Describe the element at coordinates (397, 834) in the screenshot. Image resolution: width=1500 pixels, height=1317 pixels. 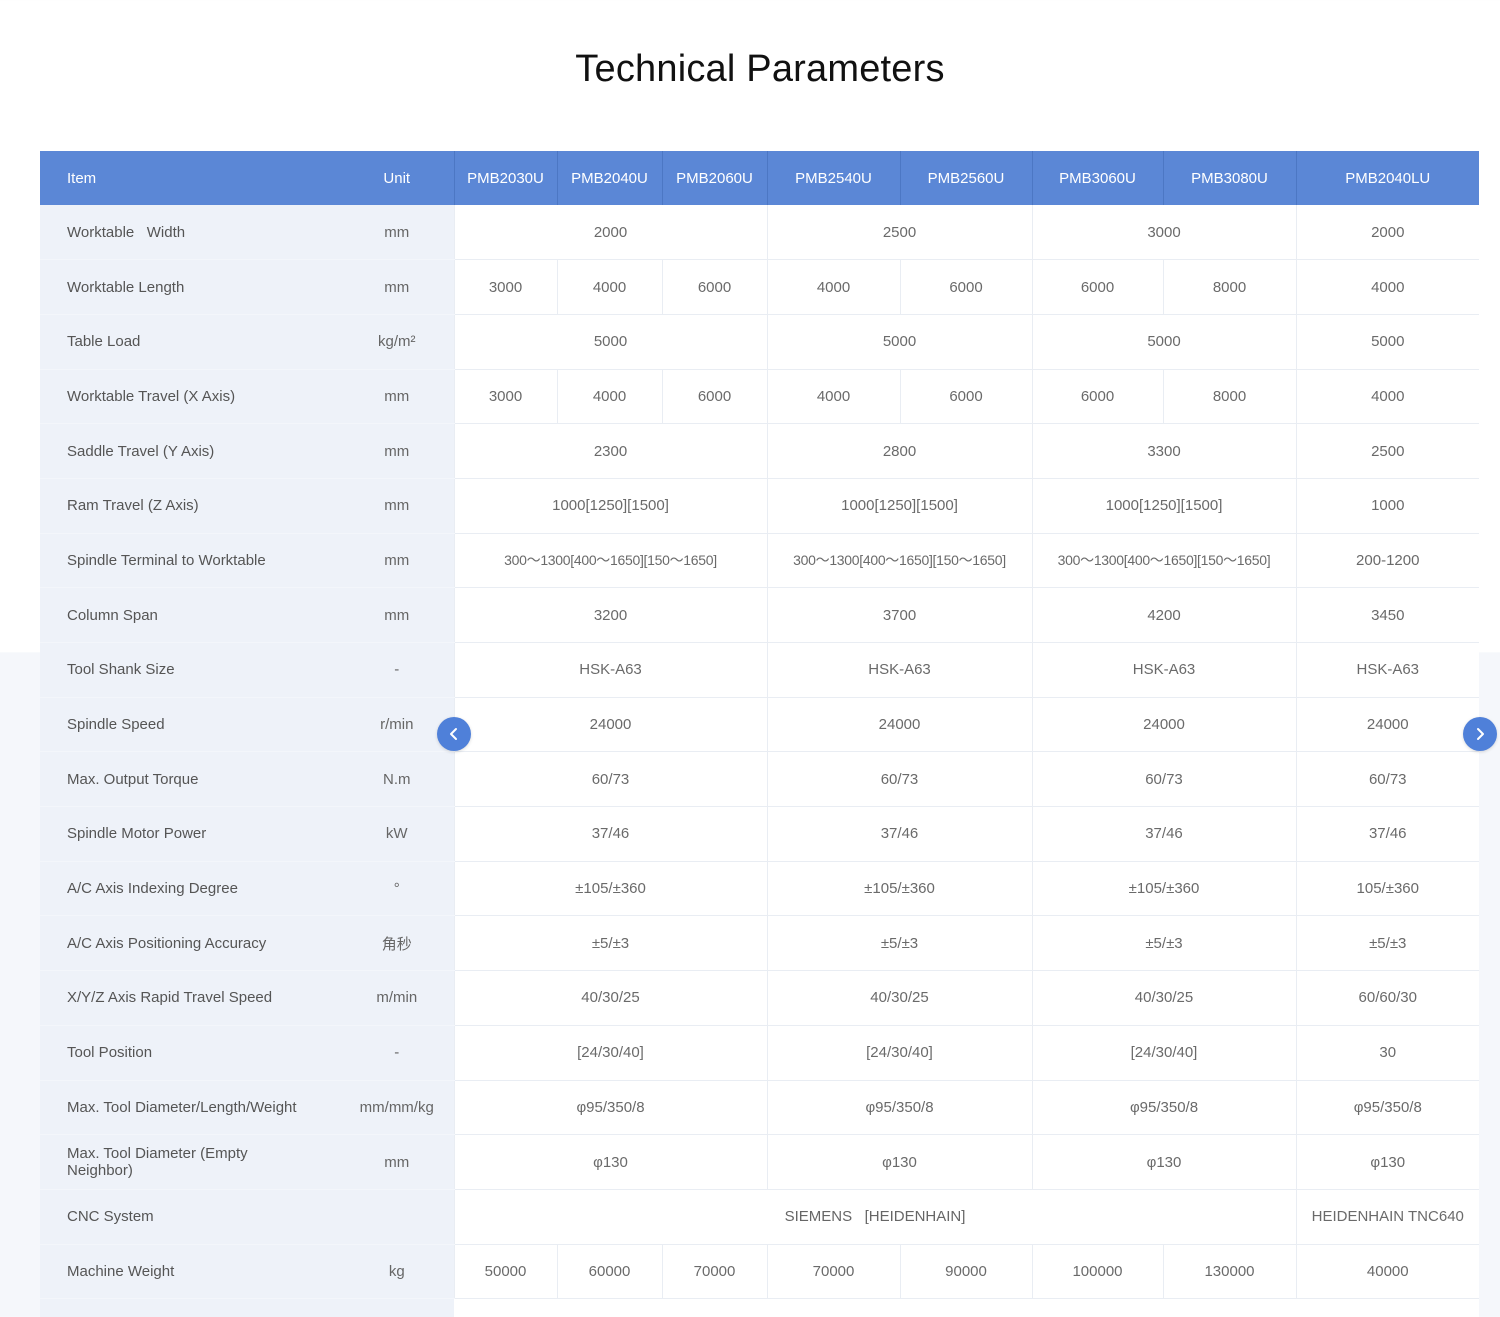
I see `row-unit: kW` at that location.